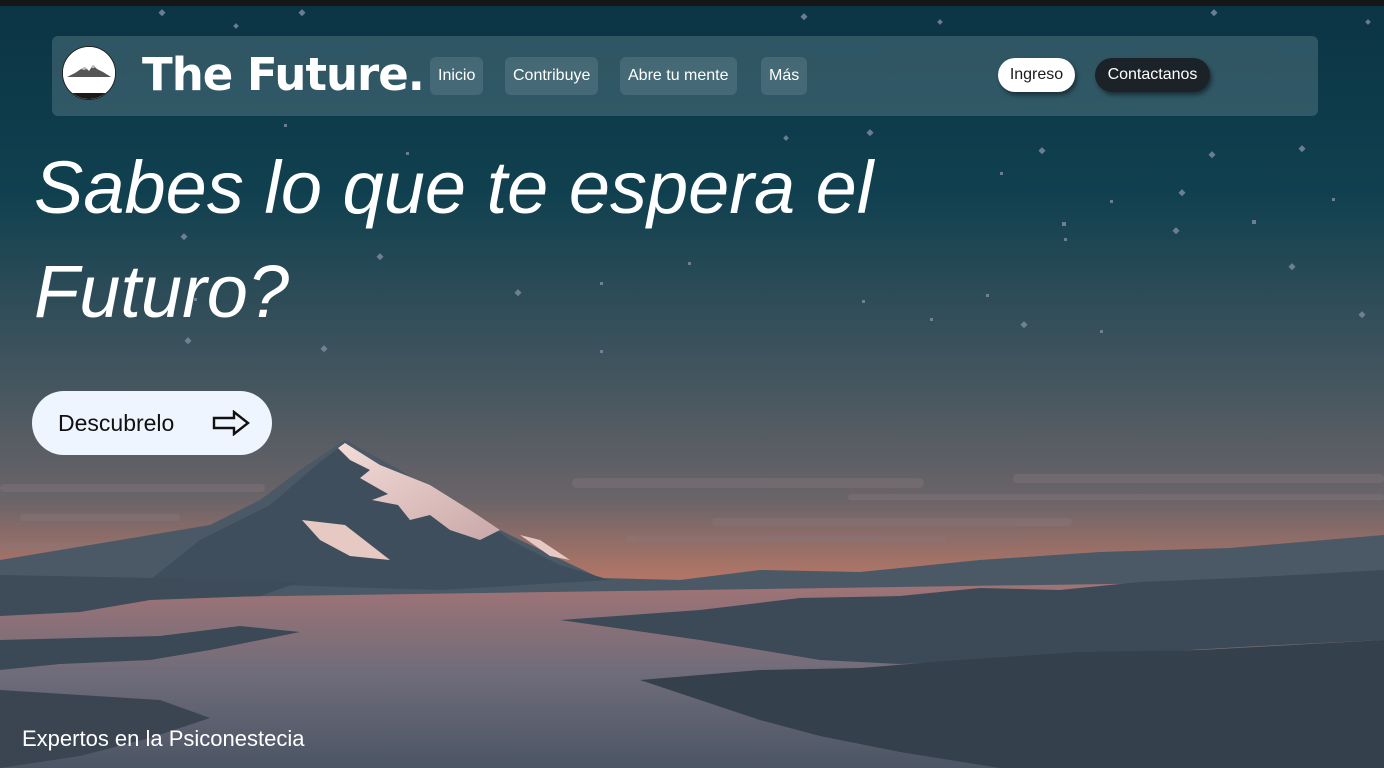 This screenshot has width=1384, height=768. I want to click on discover-button: Descubrelo, so click(152, 423).